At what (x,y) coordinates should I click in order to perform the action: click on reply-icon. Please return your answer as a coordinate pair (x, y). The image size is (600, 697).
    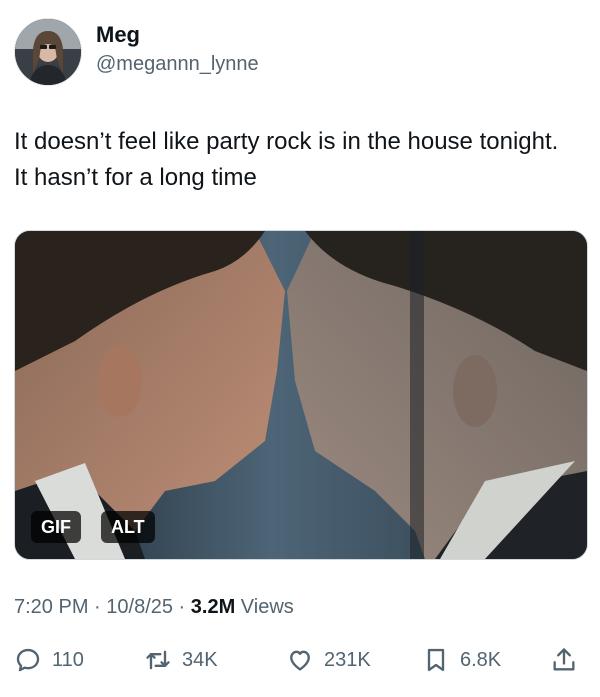
    Looking at the image, I should click on (28, 660).